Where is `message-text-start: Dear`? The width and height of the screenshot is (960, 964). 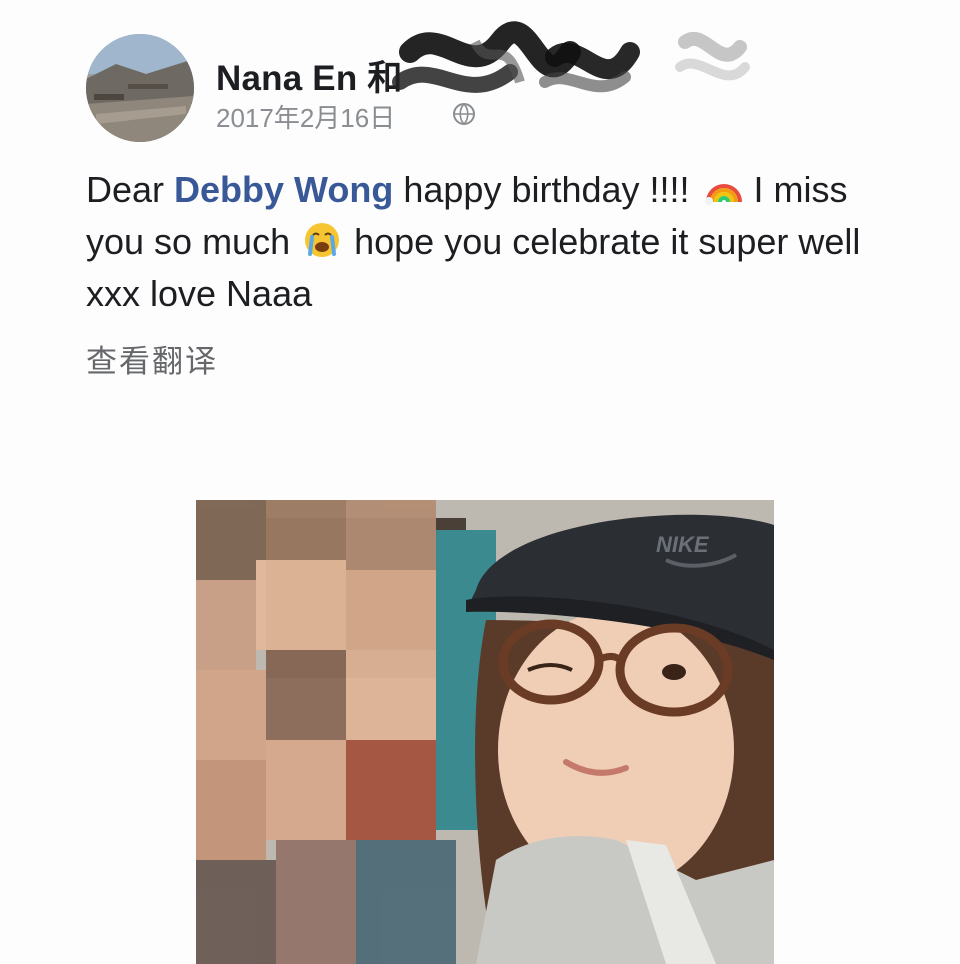 message-text-start: Dear is located at coordinates (130, 189).